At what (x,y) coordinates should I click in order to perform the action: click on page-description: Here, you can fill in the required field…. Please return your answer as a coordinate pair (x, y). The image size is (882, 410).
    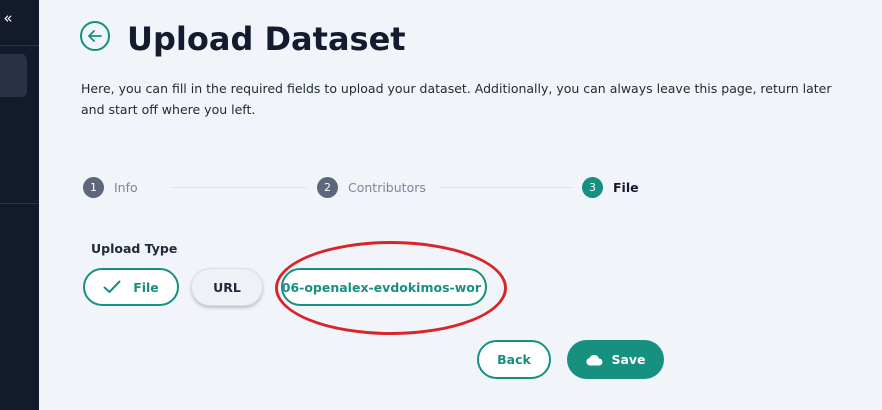
    Looking at the image, I should click on (456, 99).